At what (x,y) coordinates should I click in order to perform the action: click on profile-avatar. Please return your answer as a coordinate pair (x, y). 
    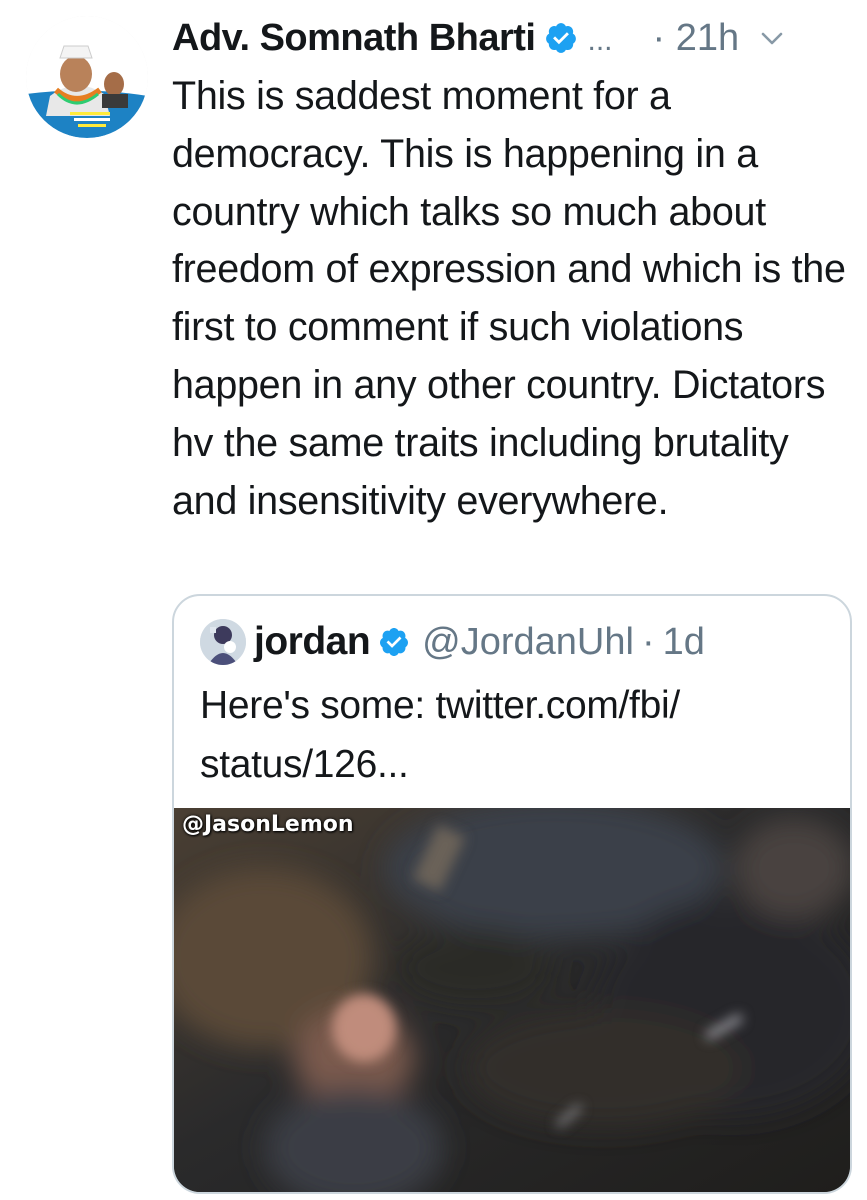
    Looking at the image, I should click on (87, 77).